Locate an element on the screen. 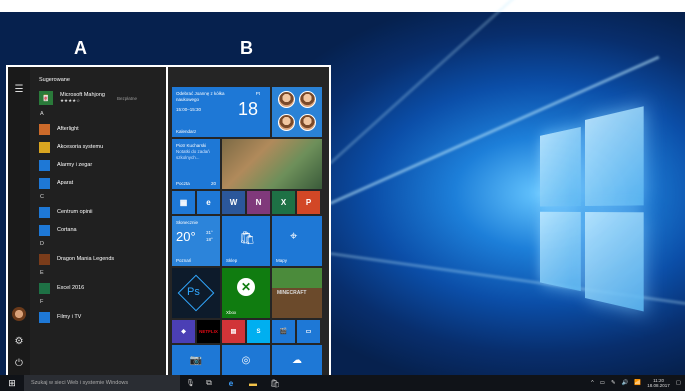 Image resolution: width=685 pixels, height=391 pixels. app-list-item: Afterlight is located at coordinates (98, 129).